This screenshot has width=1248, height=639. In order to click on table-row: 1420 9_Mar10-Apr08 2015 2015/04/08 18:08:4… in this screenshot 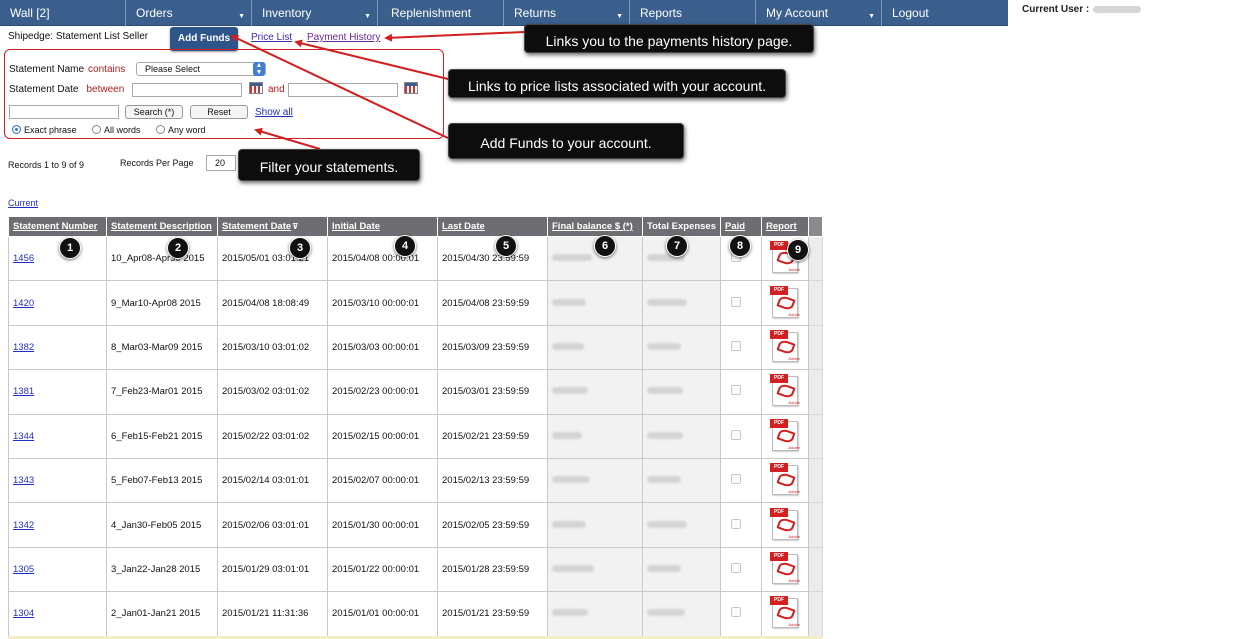, I will do `click(415, 303)`.